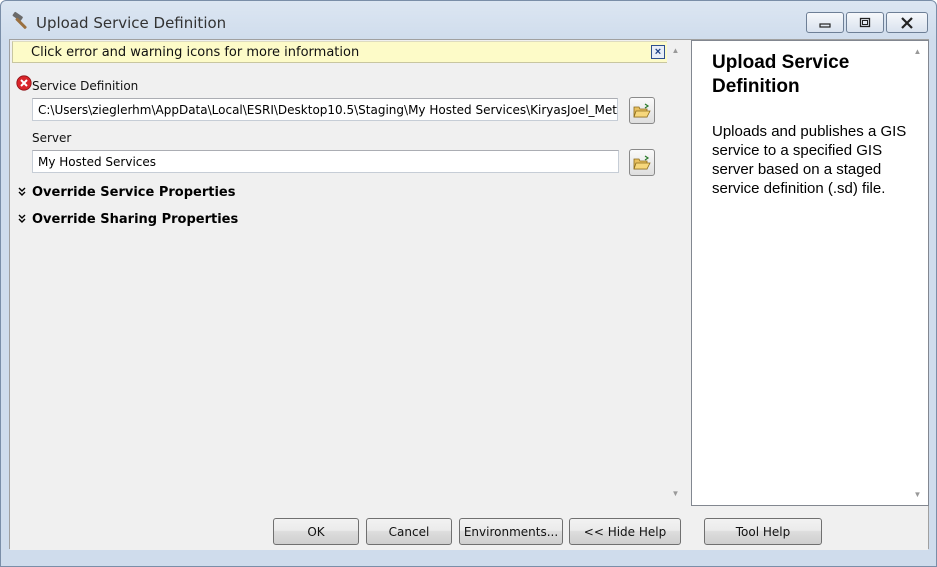 The image size is (937, 567). Describe the element at coordinates (316, 531) in the screenshot. I see `ok-button: OK` at that location.